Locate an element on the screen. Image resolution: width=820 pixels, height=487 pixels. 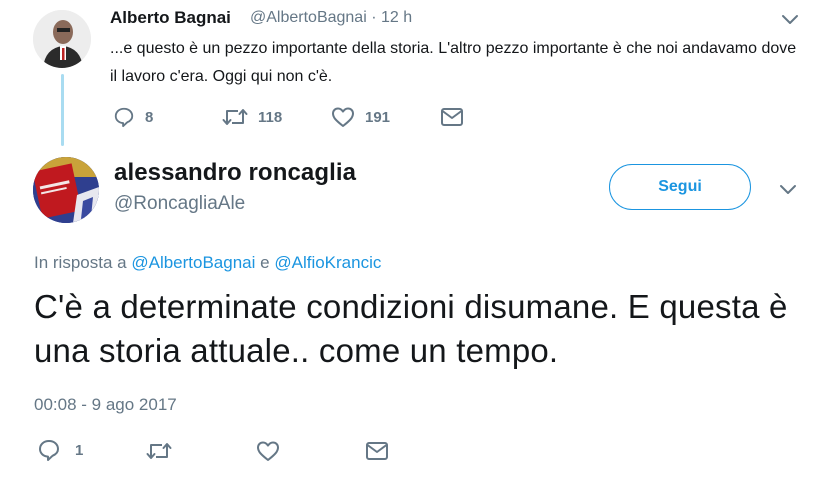
like-button is located at coordinates (268, 451).